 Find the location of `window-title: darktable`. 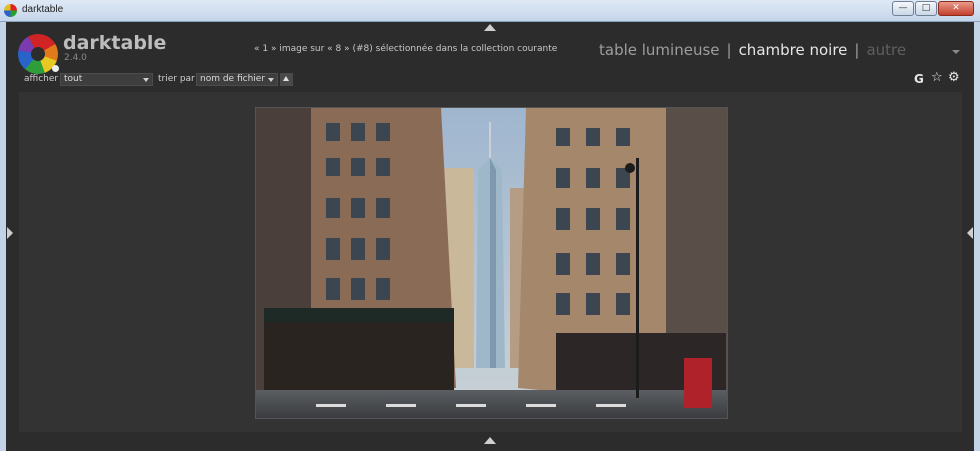

window-title: darktable is located at coordinates (43, 9).